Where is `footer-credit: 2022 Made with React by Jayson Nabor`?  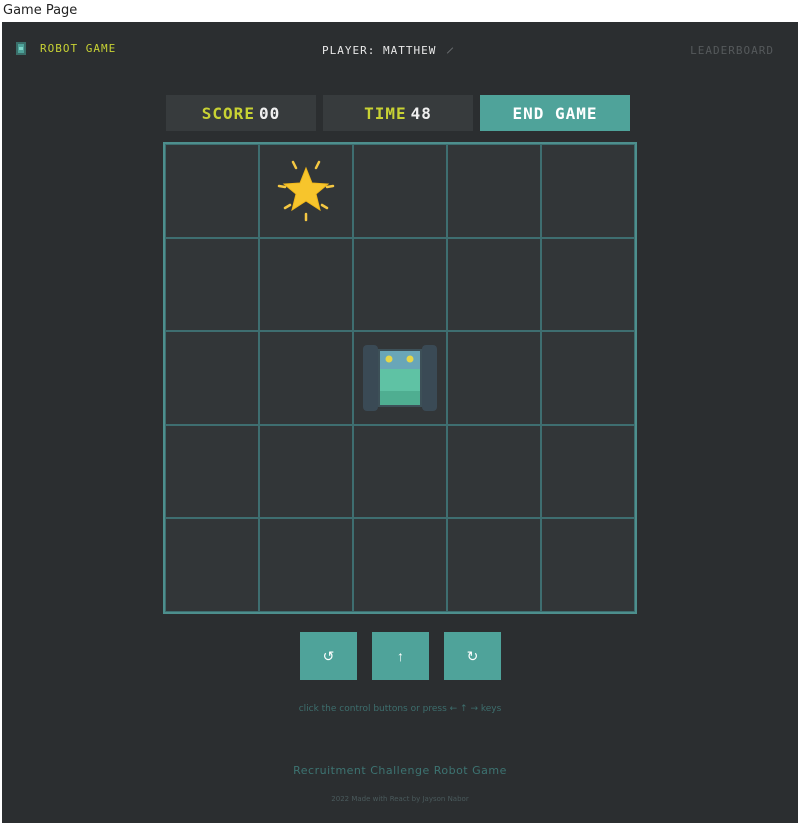
footer-credit: 2022 Made with React by Jayson Nabor is located at coordinates (400, 799).